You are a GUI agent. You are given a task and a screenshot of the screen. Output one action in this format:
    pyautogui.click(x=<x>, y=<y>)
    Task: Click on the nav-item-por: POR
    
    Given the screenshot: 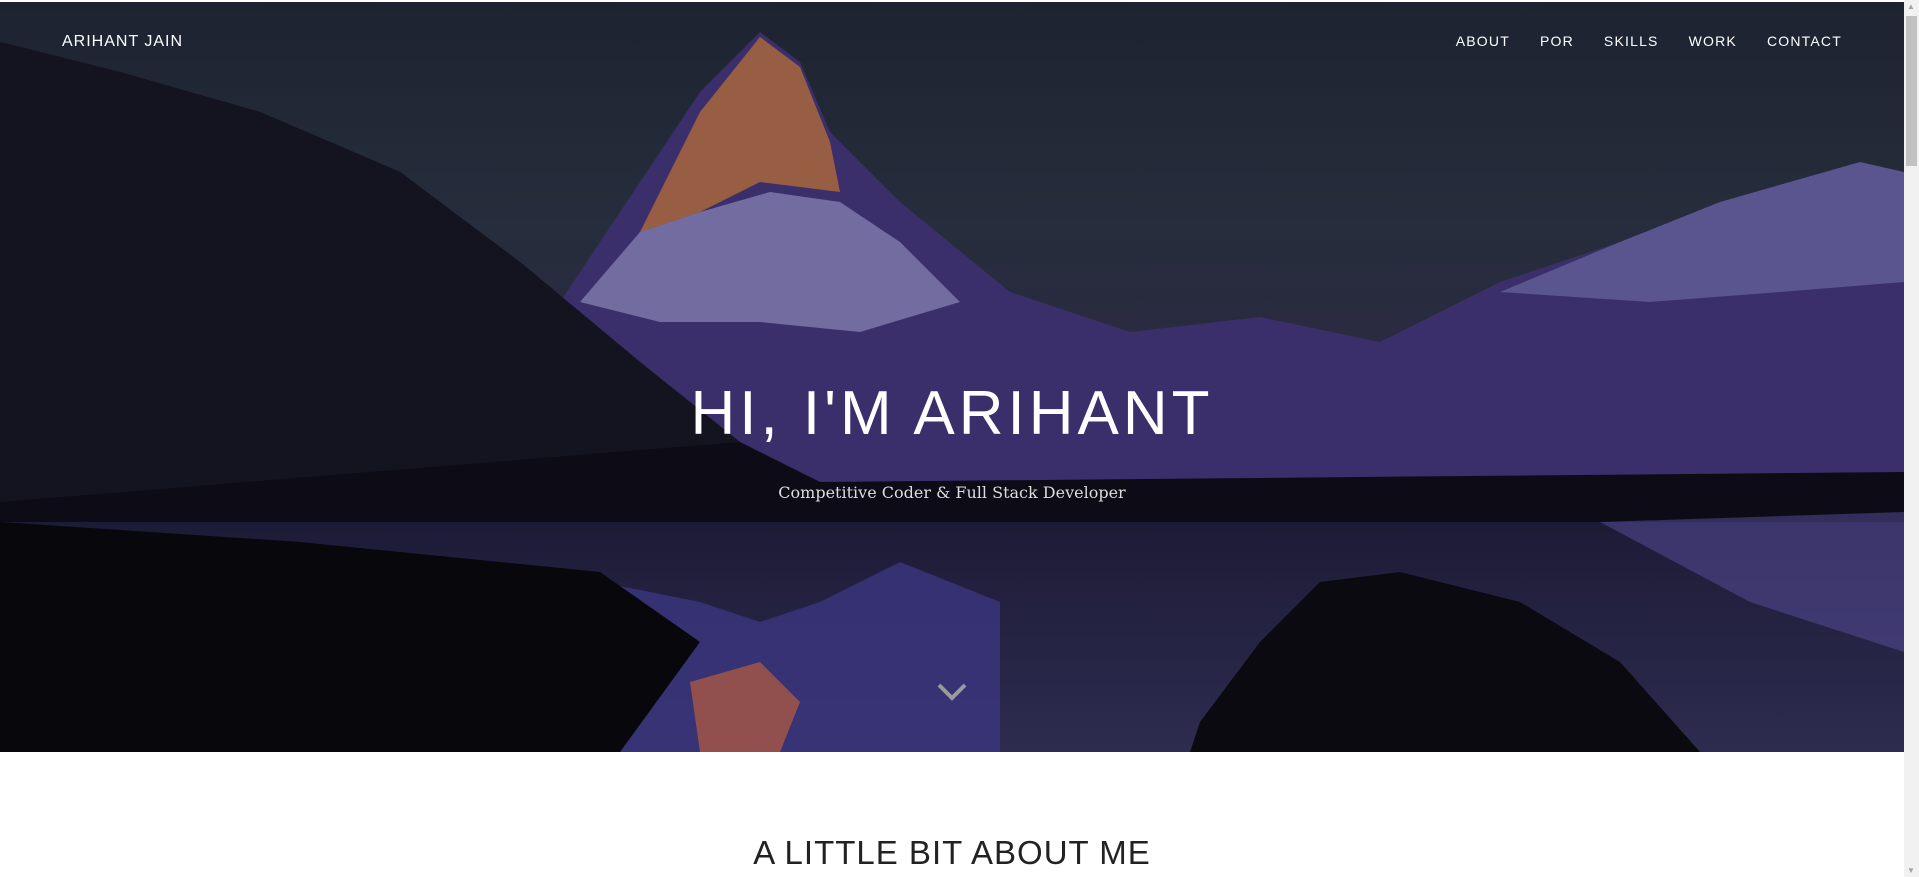 What is the action you would take?
    pyautogui.click(x=1557, y=41)
    